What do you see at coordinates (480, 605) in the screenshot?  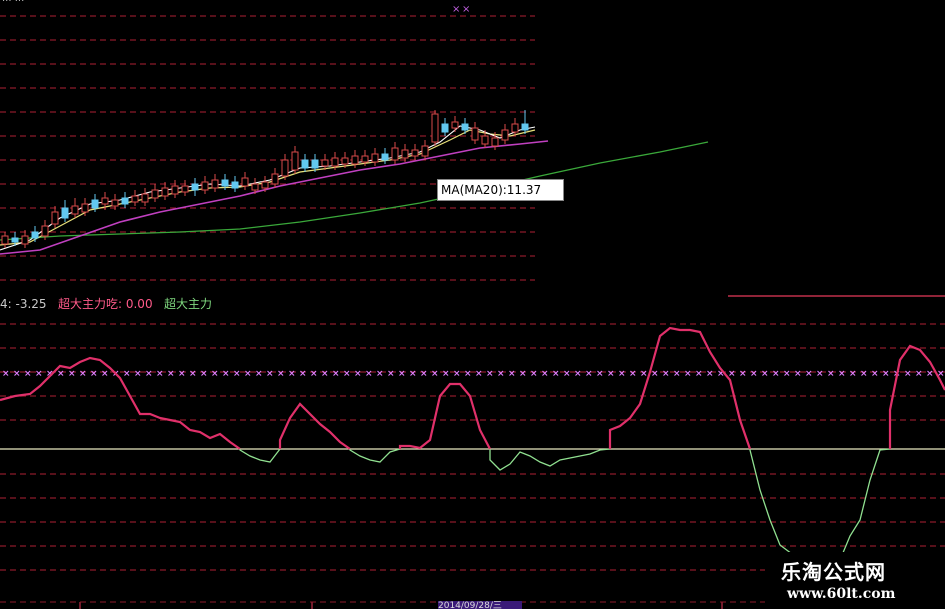 I see `date-cursor-box: 2014/09/28/三` at bounding box center [480, 605].